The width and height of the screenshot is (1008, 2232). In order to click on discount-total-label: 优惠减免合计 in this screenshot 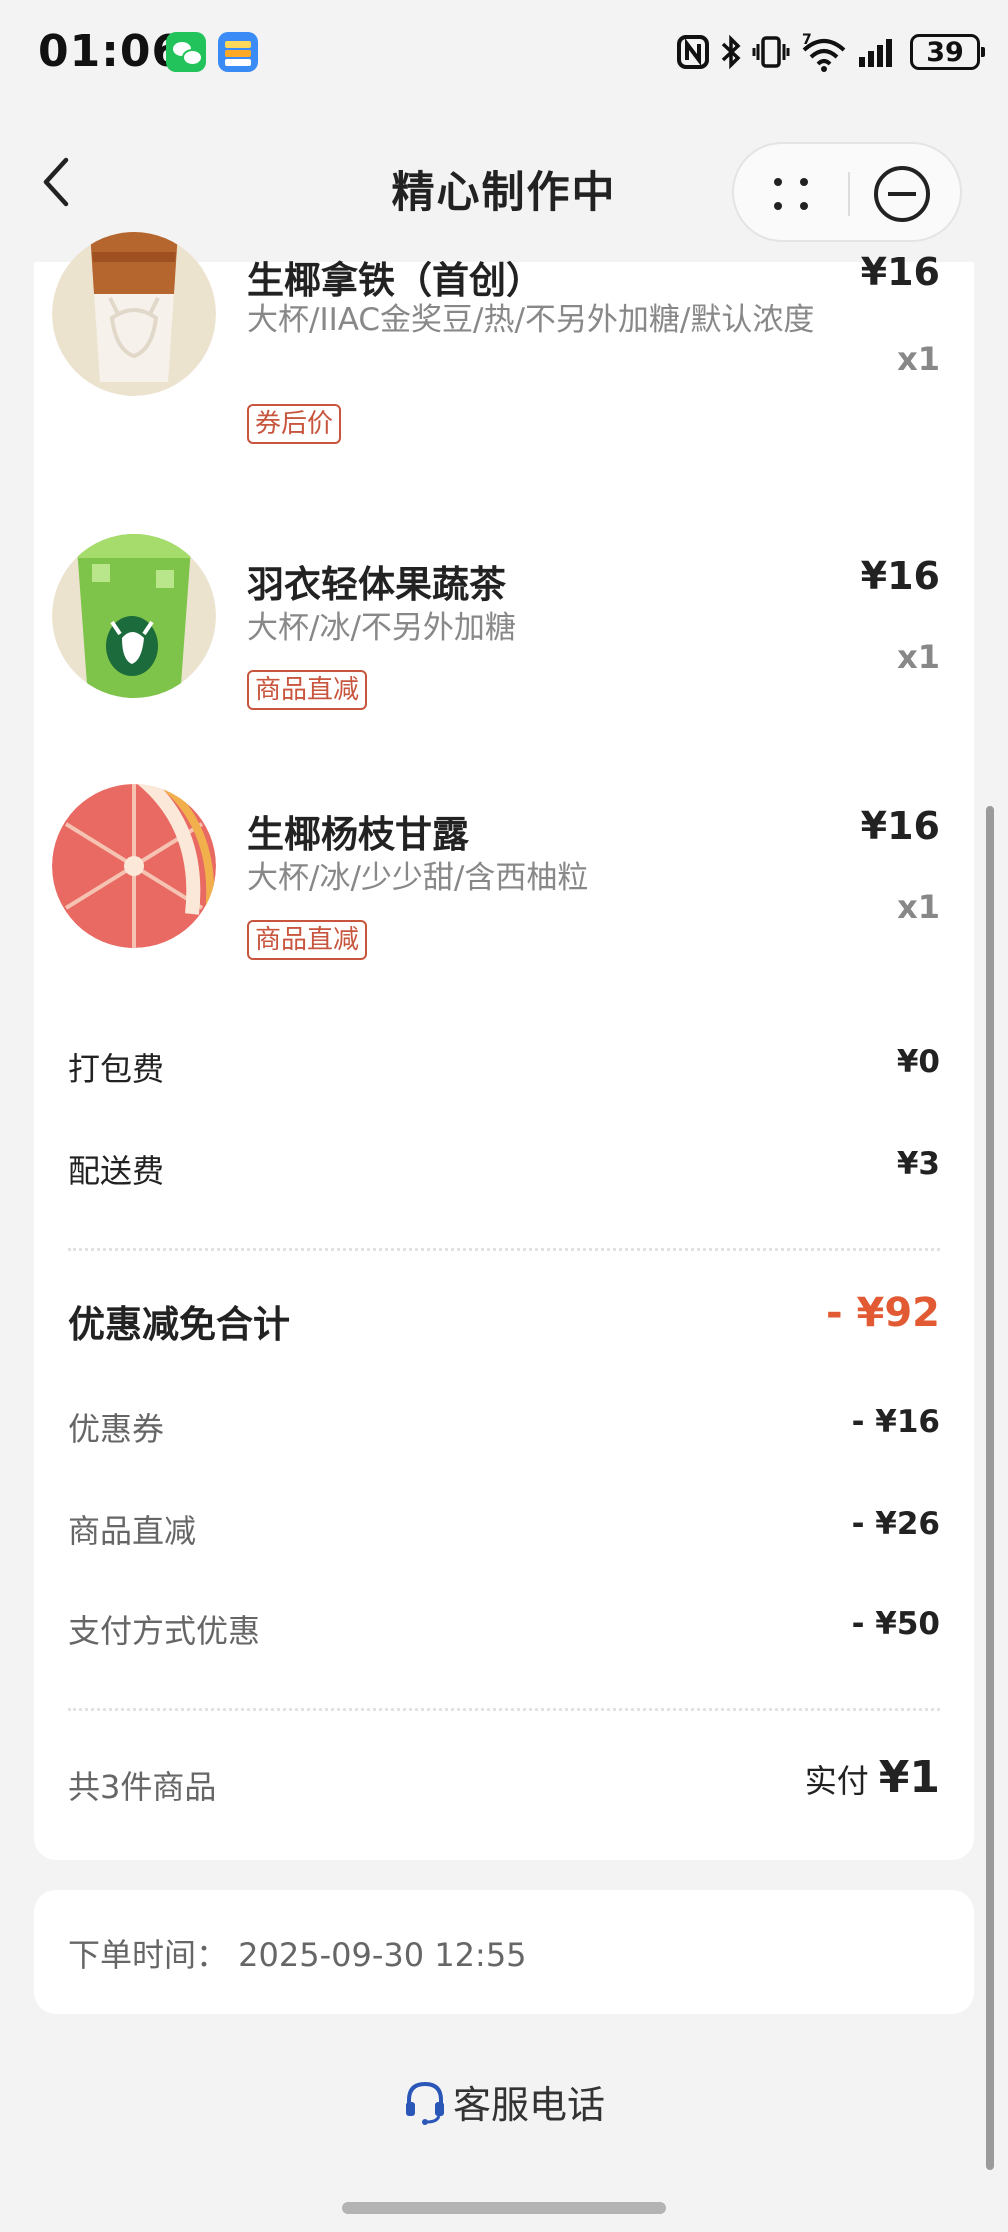, I will do `click(179, 1324)`.